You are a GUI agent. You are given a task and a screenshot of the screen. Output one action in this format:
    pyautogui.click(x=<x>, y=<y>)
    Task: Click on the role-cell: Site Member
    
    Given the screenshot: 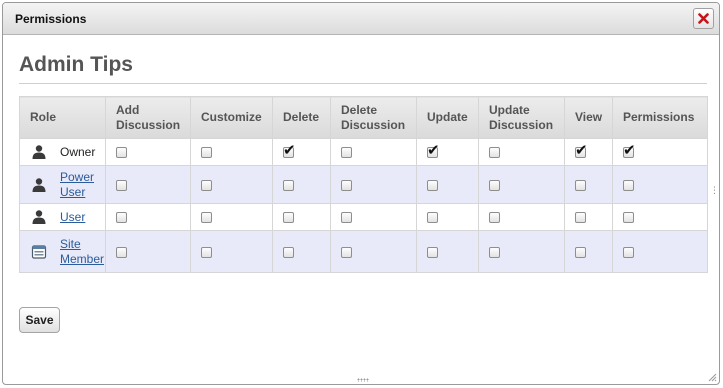 What is the action you would take?
    pyautogui.click(x=62, y=251)
    